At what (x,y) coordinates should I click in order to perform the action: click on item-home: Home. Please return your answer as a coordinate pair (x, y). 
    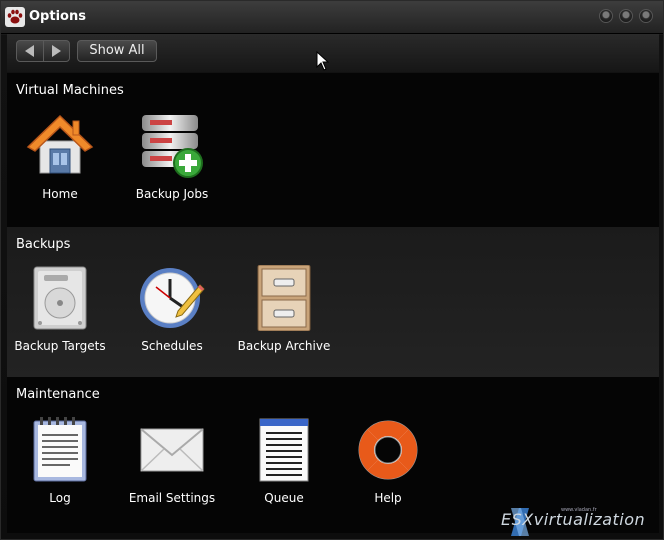
    Looking at the image, I should click on (60, 157).